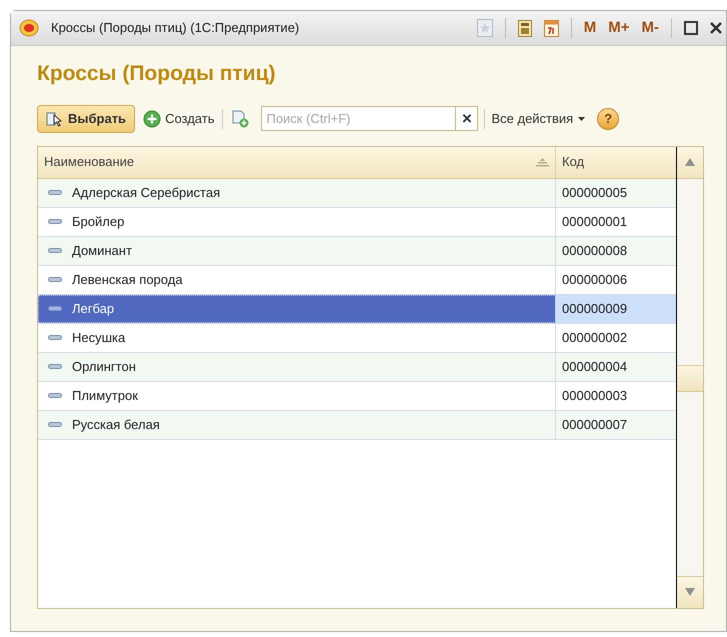 The width and height of the screenshot is (727, 637). I want to click on select-button: Выбрать, so click(86, 118).